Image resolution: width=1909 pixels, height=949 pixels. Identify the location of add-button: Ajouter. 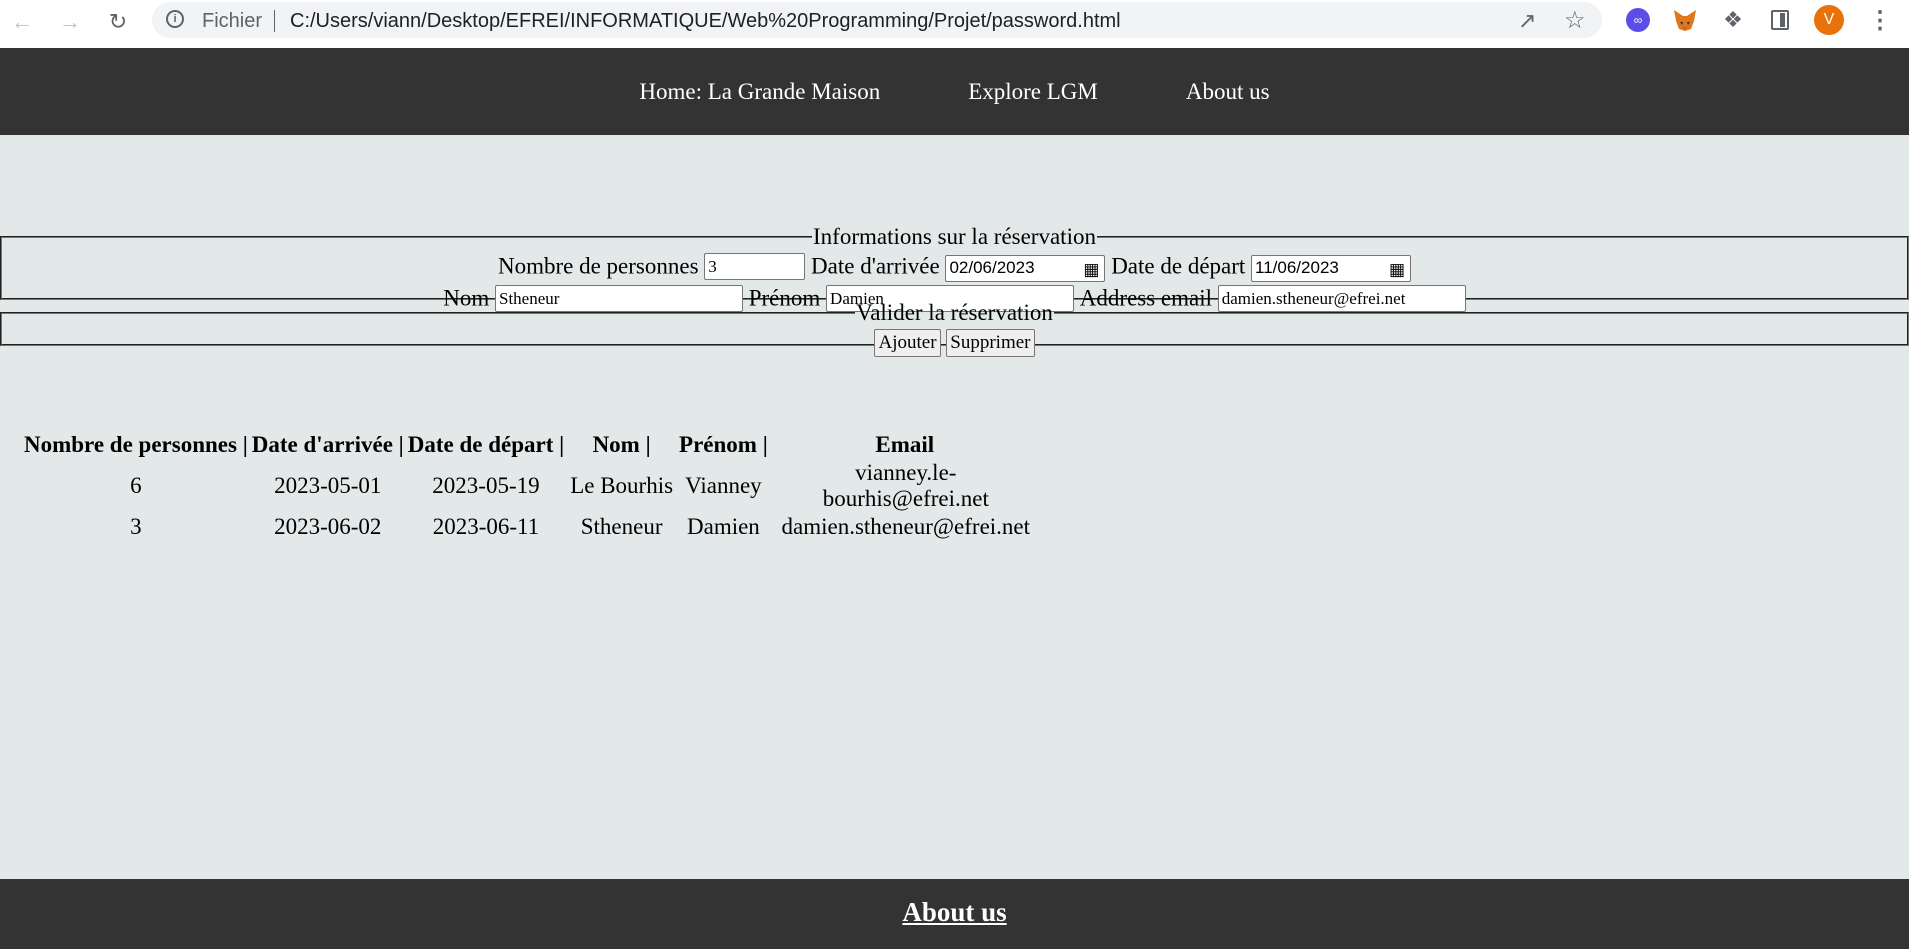
(907, 342).